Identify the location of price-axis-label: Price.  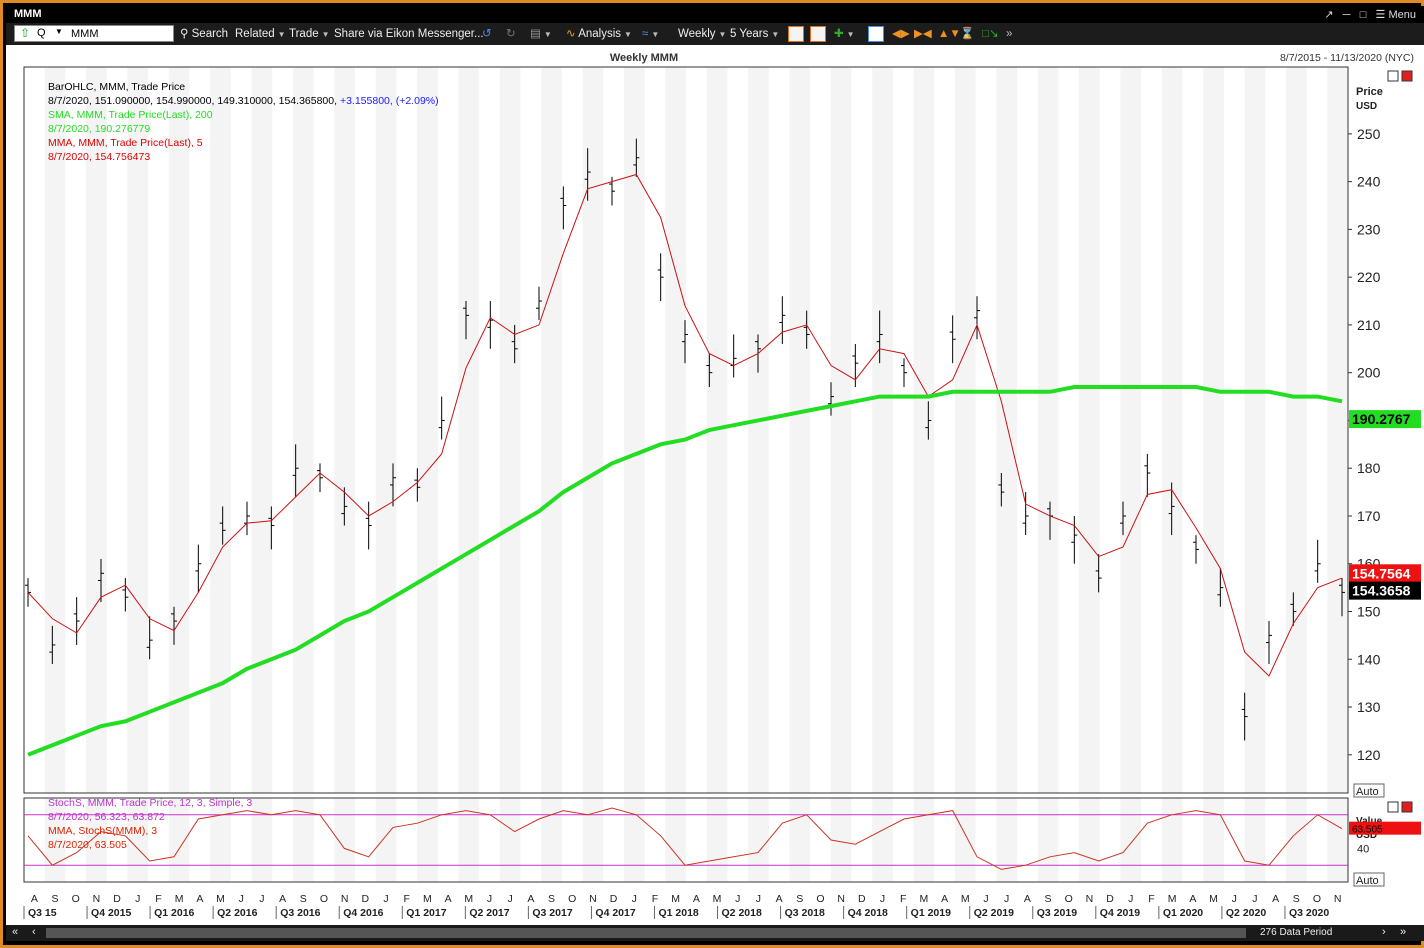
(1369, 92).